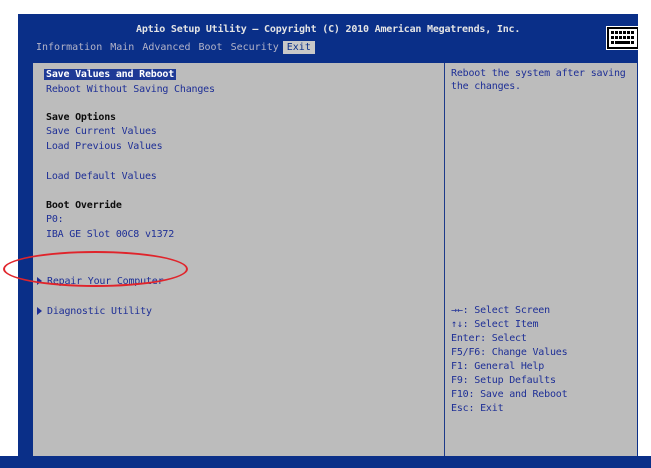 This screenshot has width=651, height=468. What do you see at coordinates (99, 311) in the screenshot?
I see `diagnostic-utility-label: Diagnostic Utility` at bounding box center [99, 311].